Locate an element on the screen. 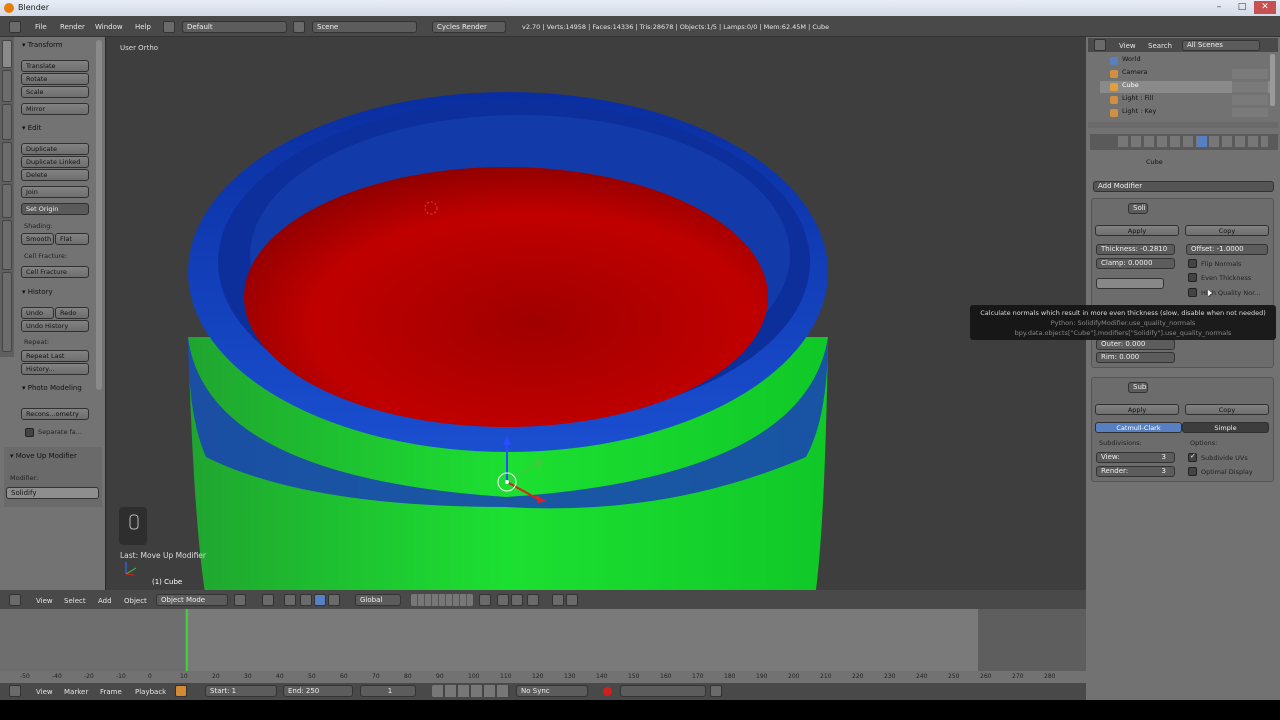 Image resolution: width=1280 pixels, height=720 pixels. flip-normals-checkbox is located at coordinates (1192, 263).